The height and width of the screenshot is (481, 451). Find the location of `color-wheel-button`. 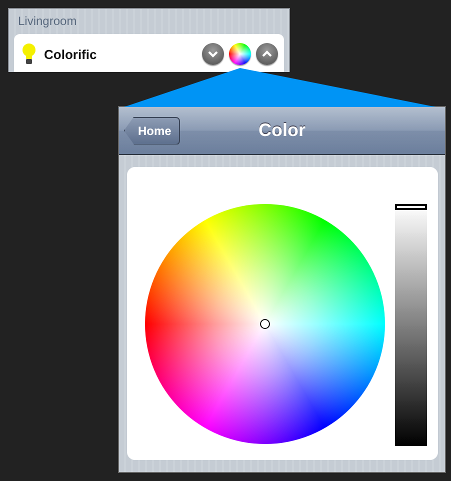

color-wheel-button is located at coordinates (240, 54).